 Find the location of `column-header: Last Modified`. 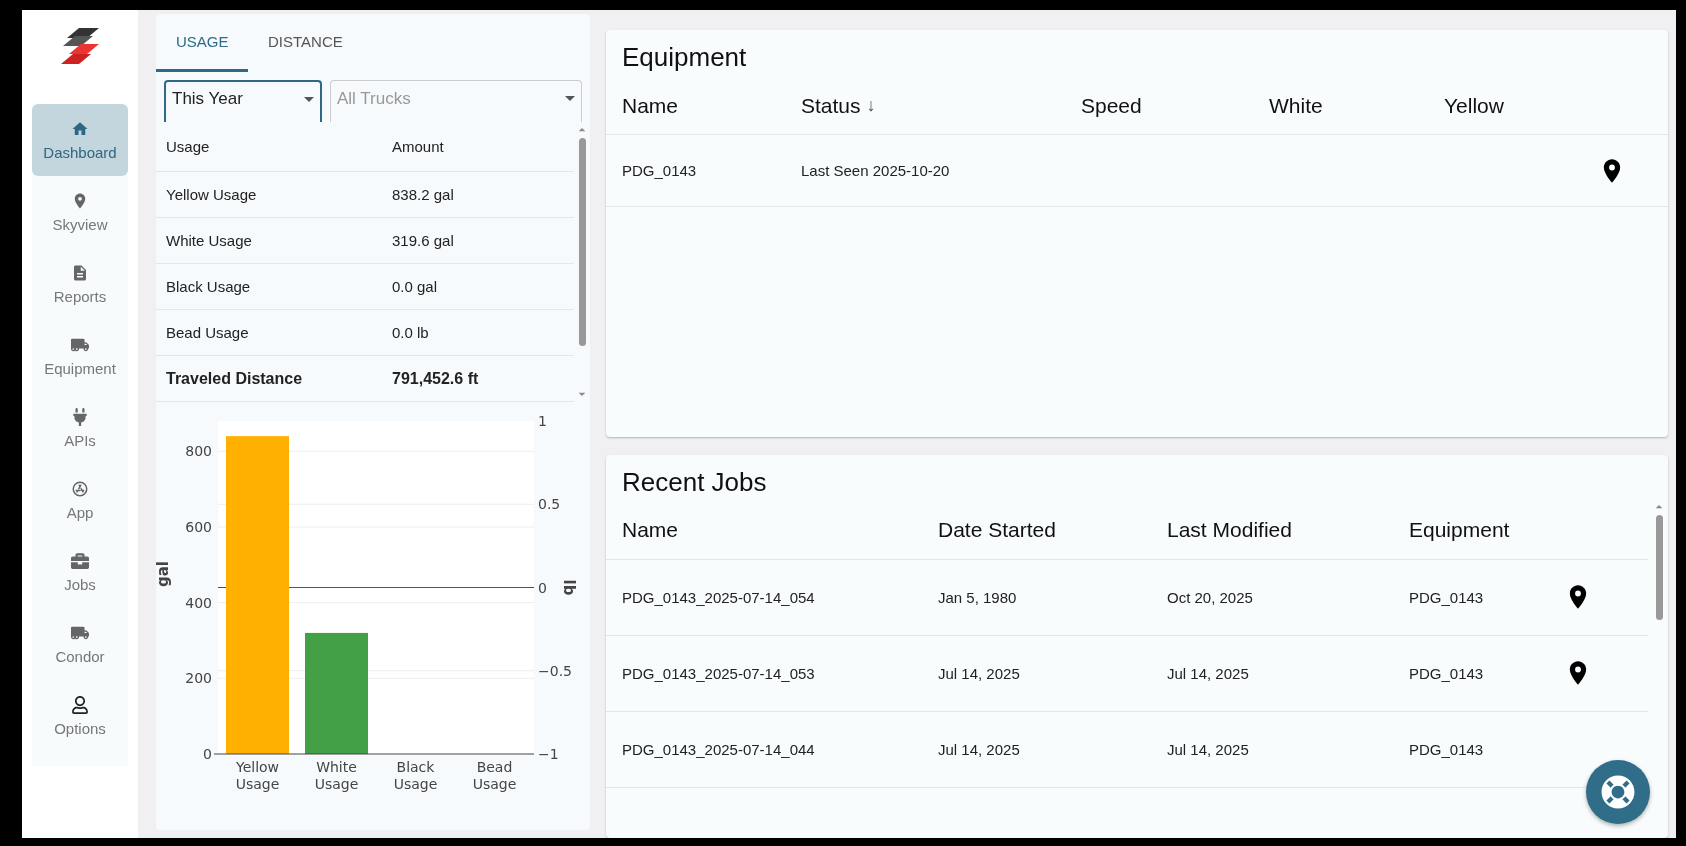

column-header: Last Modified is located at coordinates (1288, 530).